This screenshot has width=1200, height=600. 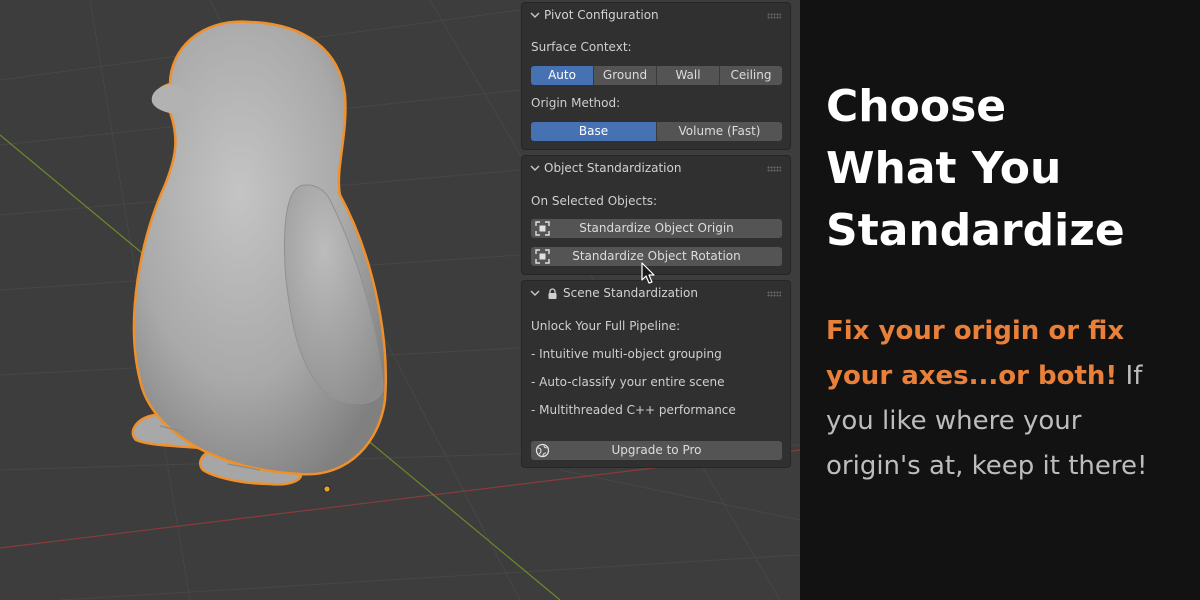 I want to click on button-label: Standardize Object Origin, so click(x=656, y=228).